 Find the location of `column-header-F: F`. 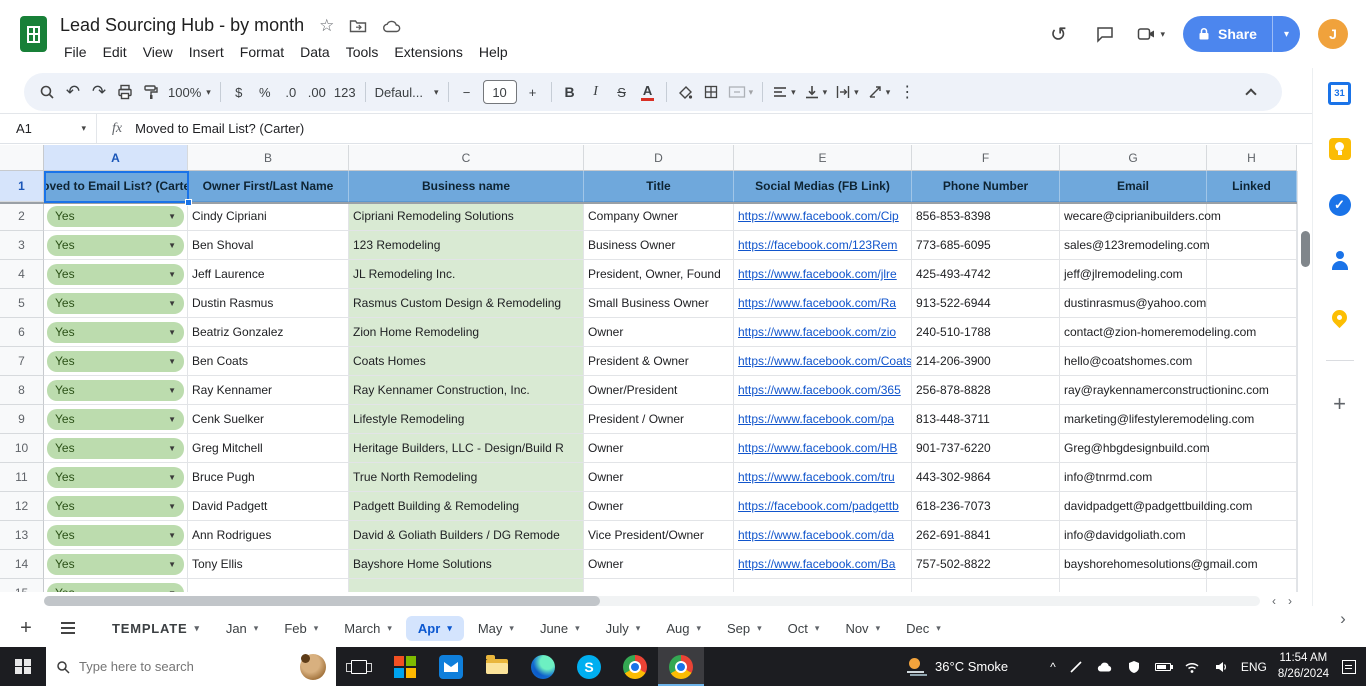

column-header-F: F is located at coordinates (986, 158).